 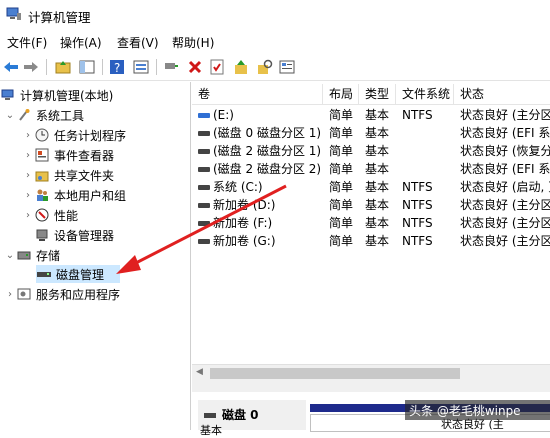 I want to click on col-volume: 卷, so click(x=257, y=94).